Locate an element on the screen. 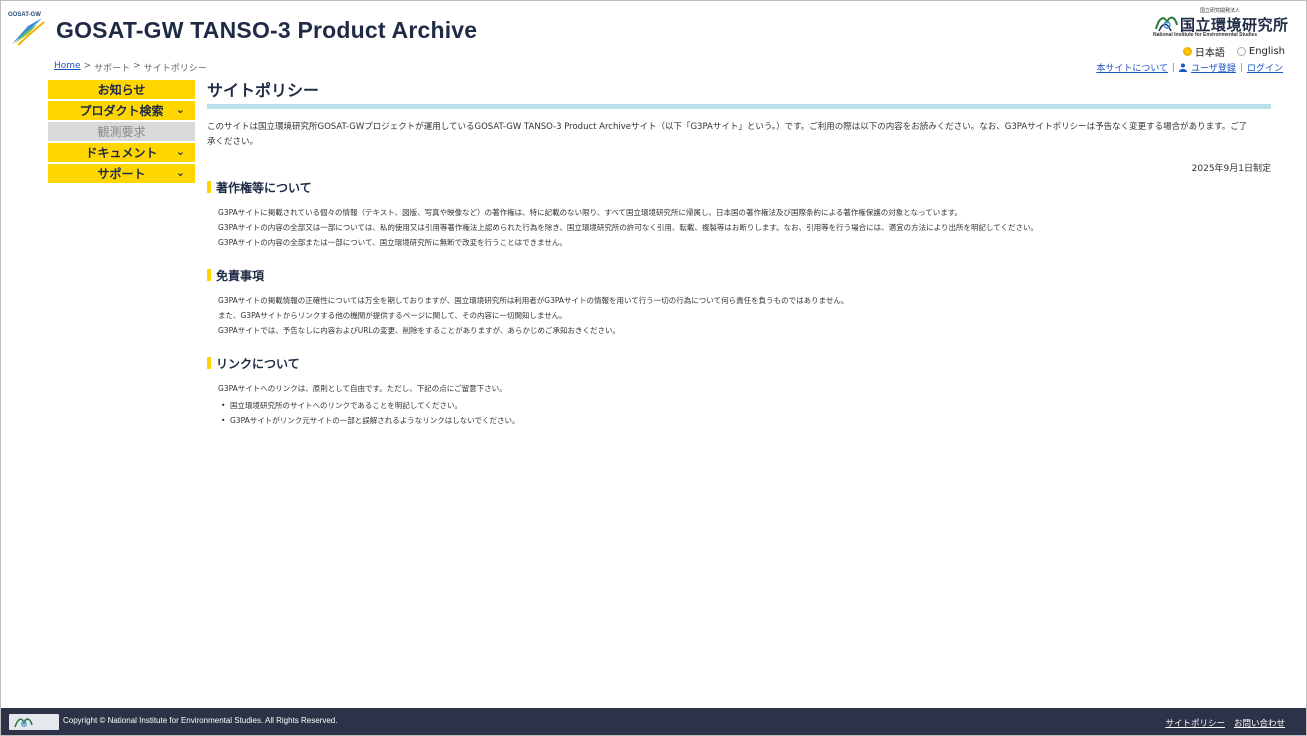 This screenshot has height=736, width=1307. footer-links: サイトポリシー お問い合わせ is located at coordinates (1225, 723).